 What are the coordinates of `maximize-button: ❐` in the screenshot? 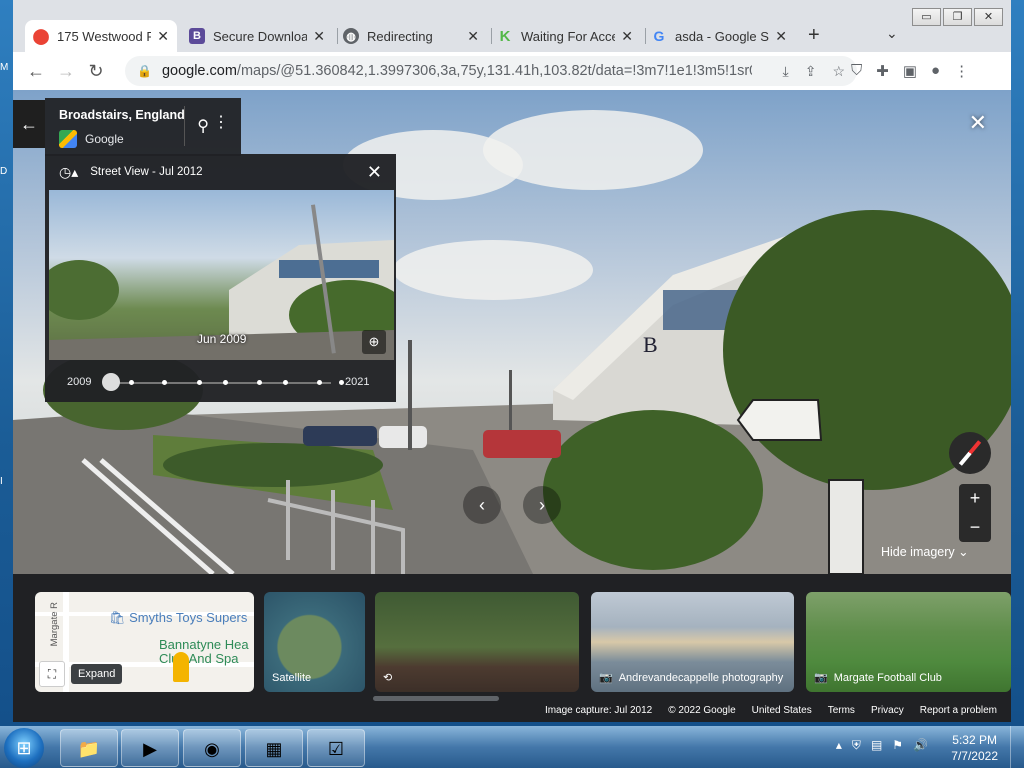 It's located at (957, 17).